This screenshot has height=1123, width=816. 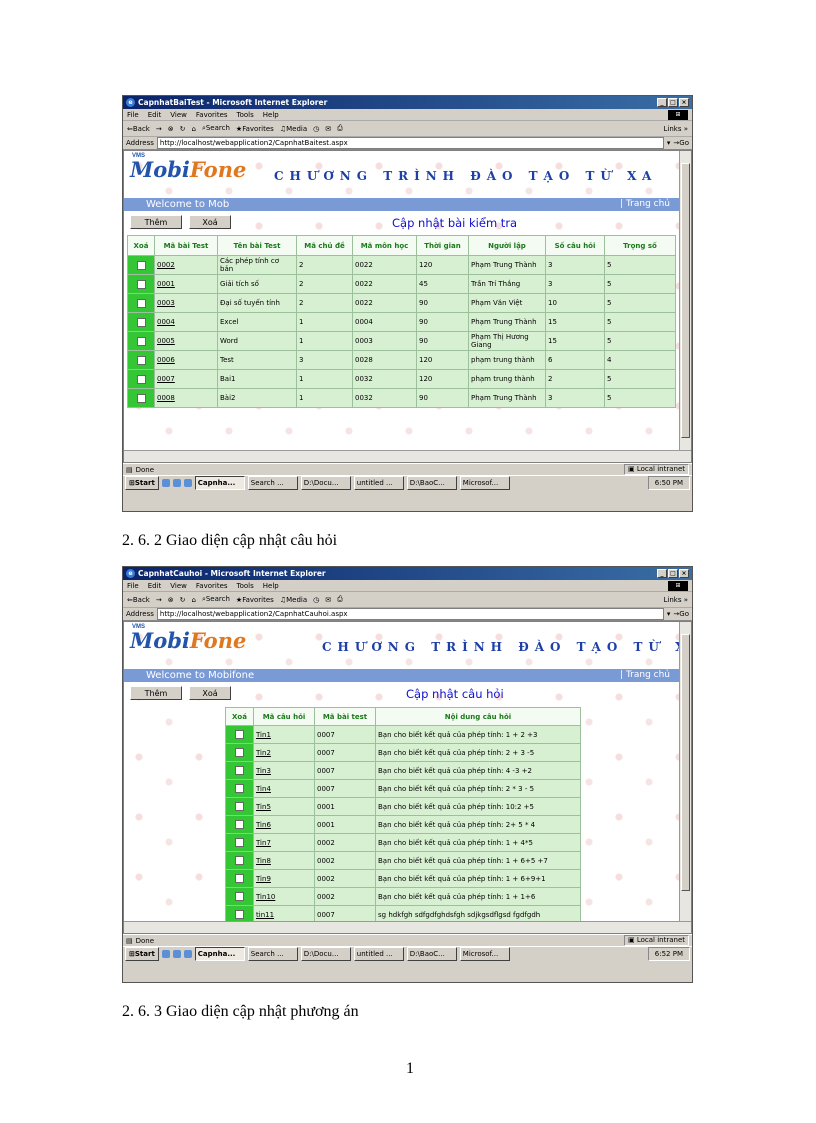 What do you see at coordinates (316, 600) in the screenshot?
I see `history-icon: ◷` at bounding box center [316, 600].